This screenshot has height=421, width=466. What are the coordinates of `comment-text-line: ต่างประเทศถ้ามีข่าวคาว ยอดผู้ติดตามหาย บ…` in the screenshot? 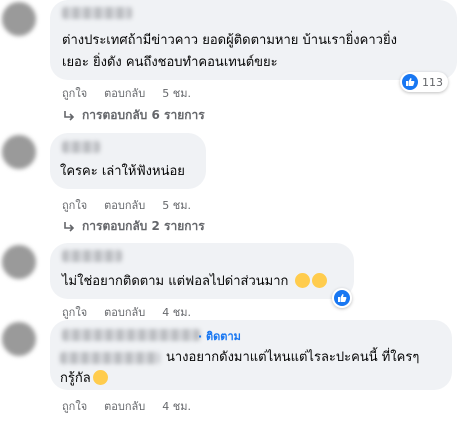 It's located at (229, 40).